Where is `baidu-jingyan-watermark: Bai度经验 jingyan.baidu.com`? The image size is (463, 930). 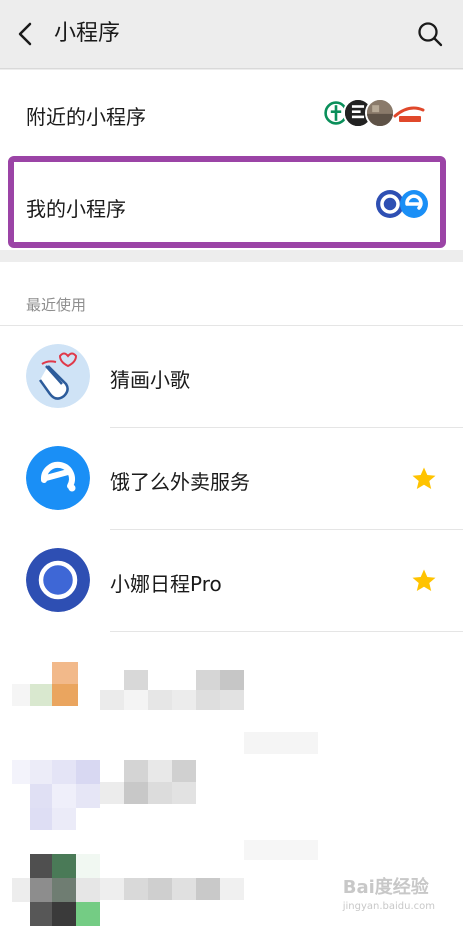
baidu-jingyan-watermark: Bai度经验 jingyan.baidu.com is located at coordinates (389, 892).